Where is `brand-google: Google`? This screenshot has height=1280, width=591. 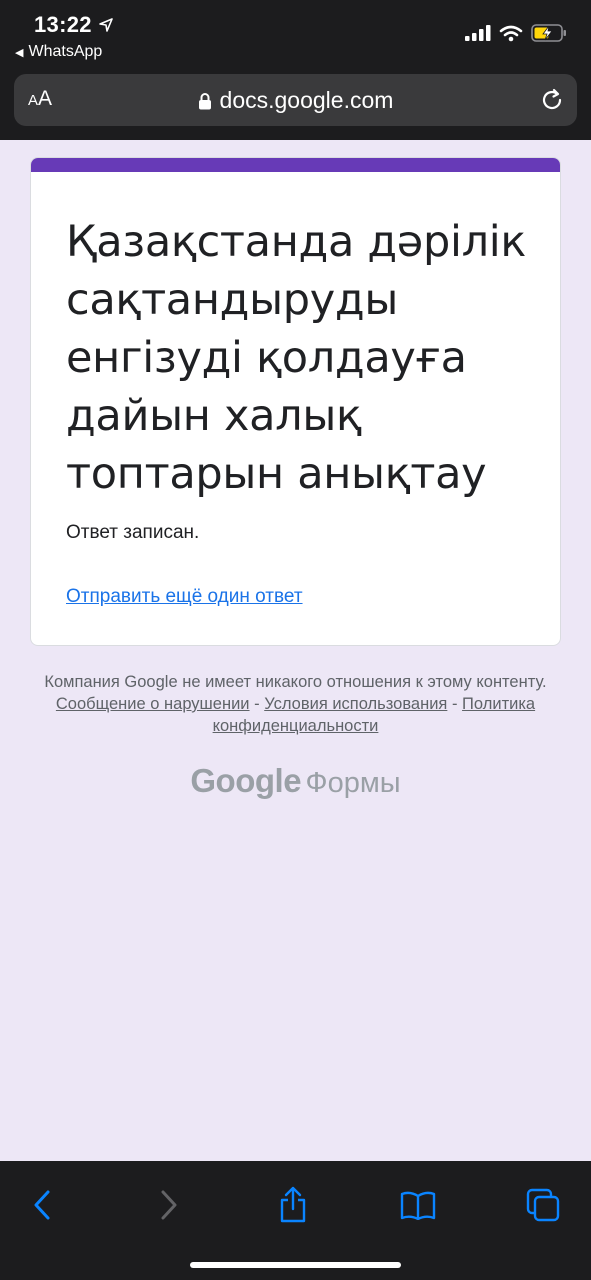
brand-google: Google is located at coordinates (246, 780).